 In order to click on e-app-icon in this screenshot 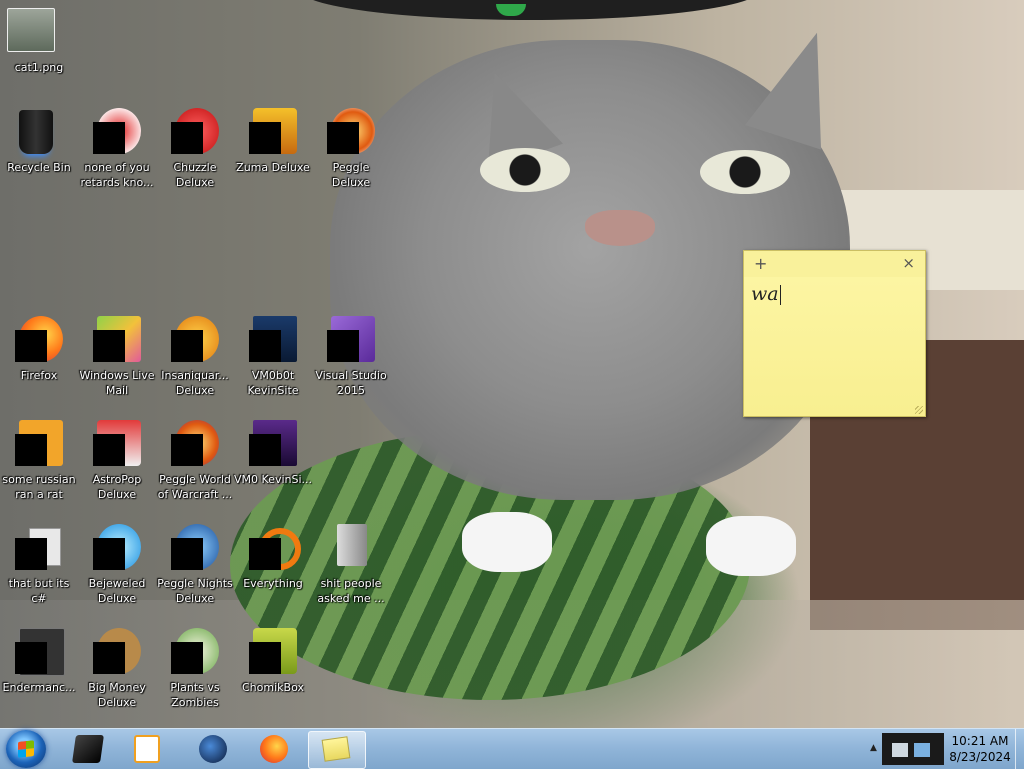, I will do `click(39, 444)`.